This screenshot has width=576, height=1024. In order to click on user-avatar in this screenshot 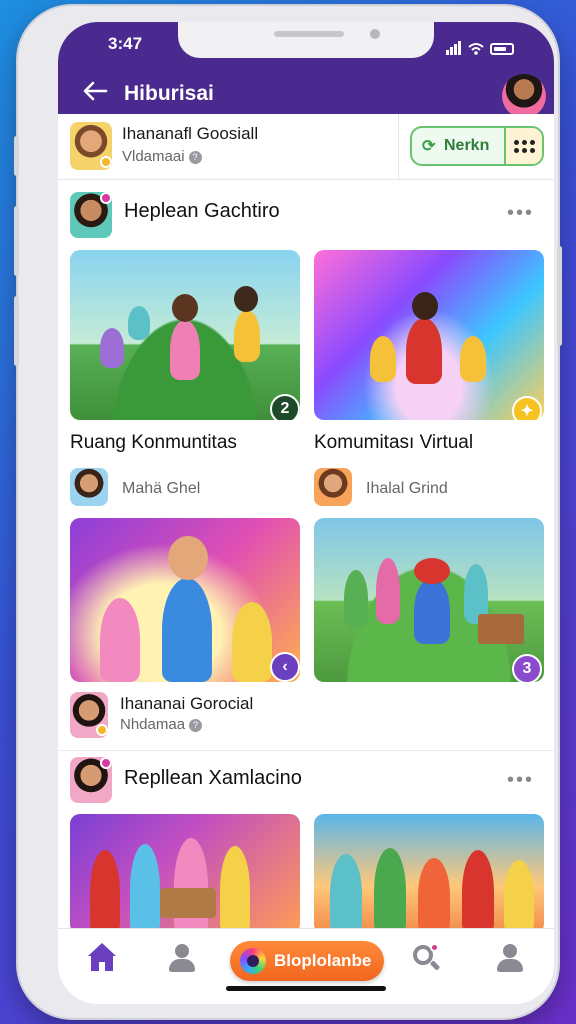, I will do `click(524, 96)`.